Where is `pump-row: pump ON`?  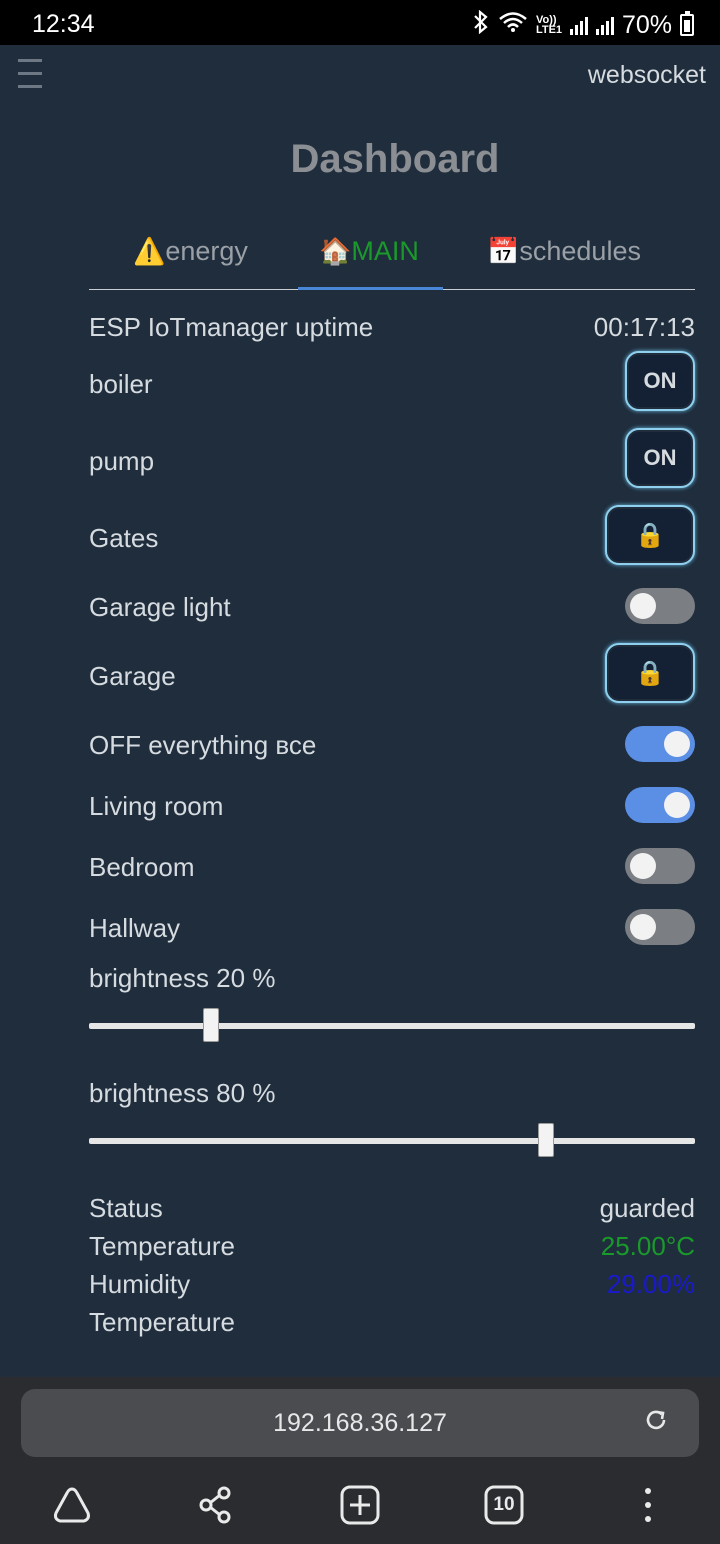
pump-row: pump ON is located at coordinates (392, 459).